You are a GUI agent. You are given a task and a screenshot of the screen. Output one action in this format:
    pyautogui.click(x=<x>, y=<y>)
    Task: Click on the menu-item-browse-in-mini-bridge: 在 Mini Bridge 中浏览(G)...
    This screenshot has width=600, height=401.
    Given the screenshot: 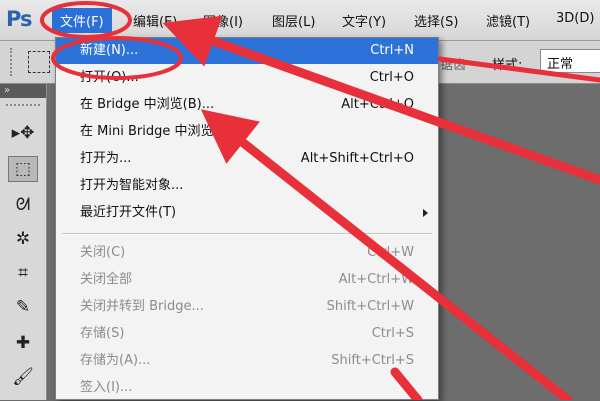 What is the action you would take?
    pyautogui.click(x=247, y=132)
    